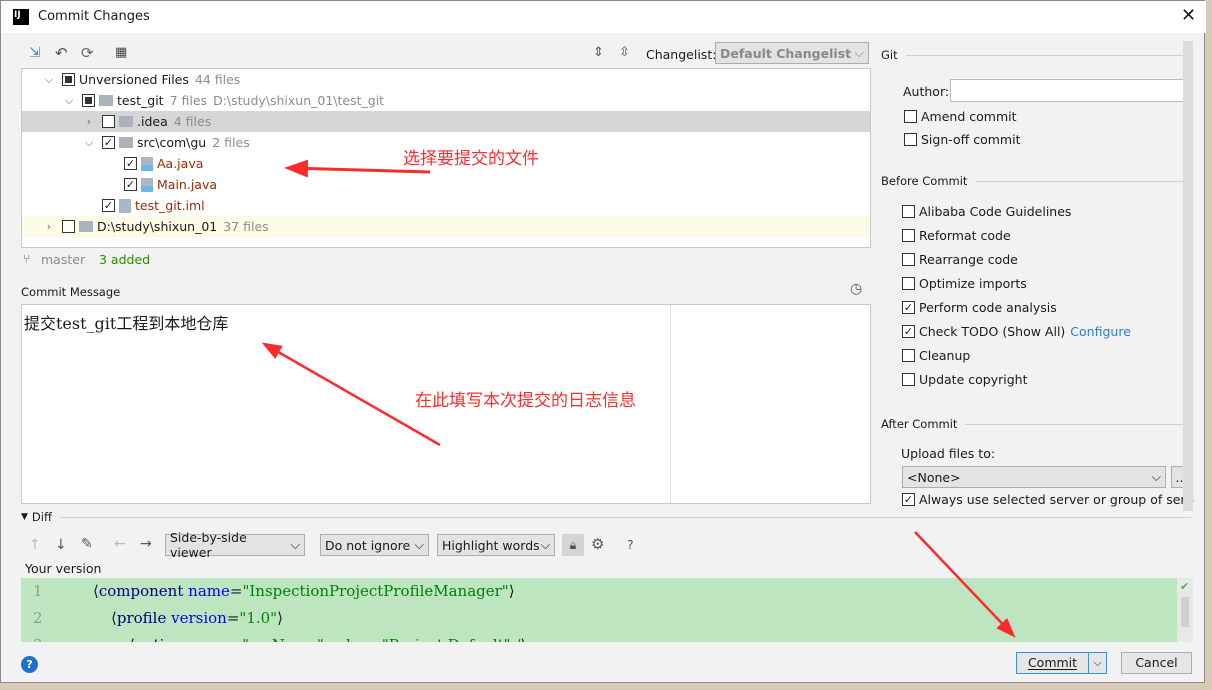 This screenshot has height=690, width=1212. Describe the element at coordinates (965, 584) in the screenshot. I see `arrow-to-commit` at that location.